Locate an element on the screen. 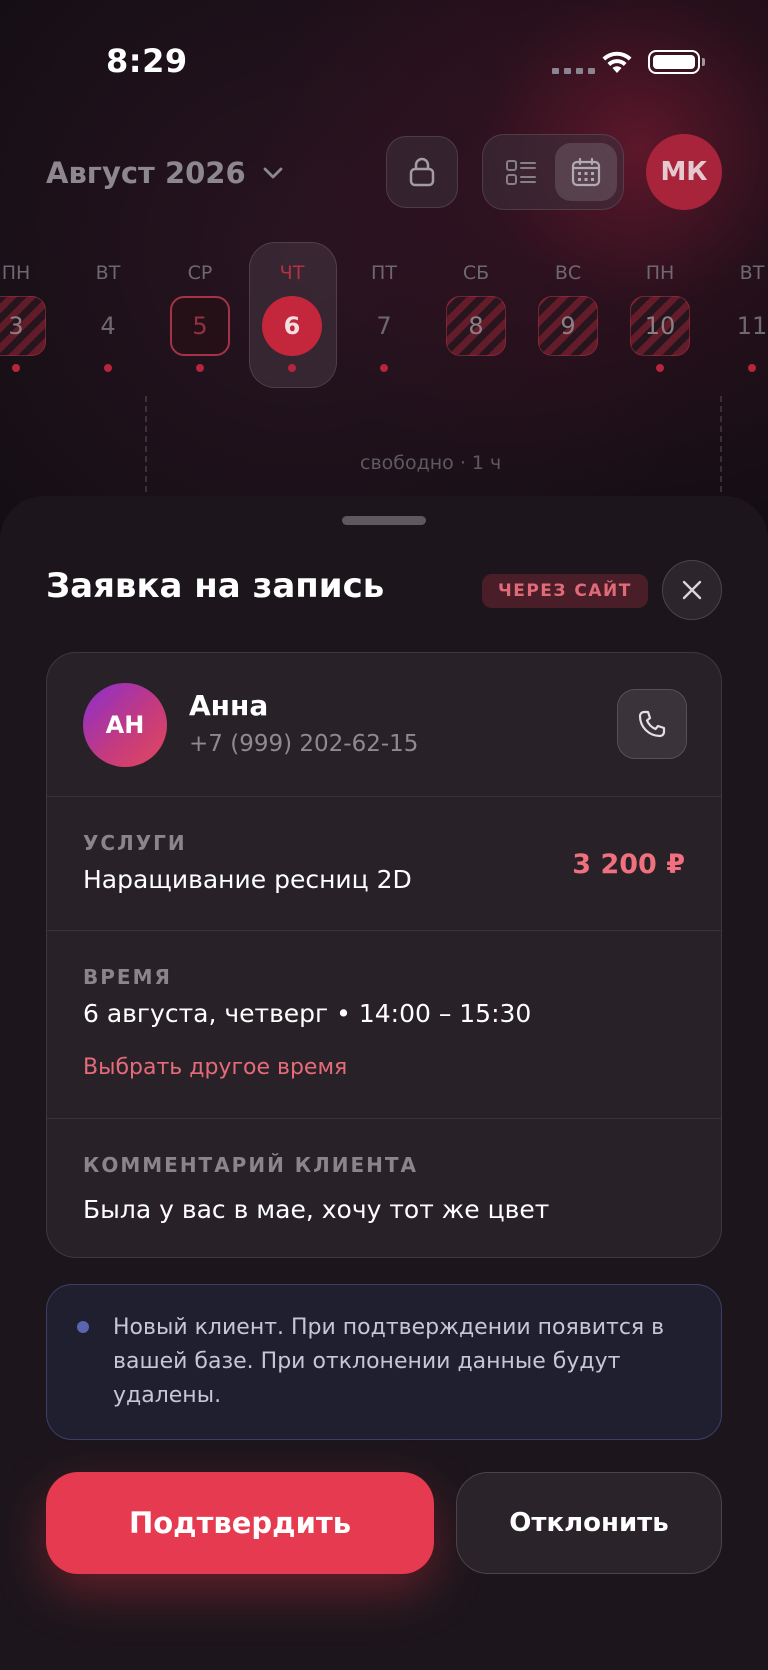  calendar-view-button is located at coordinates (586, 172).